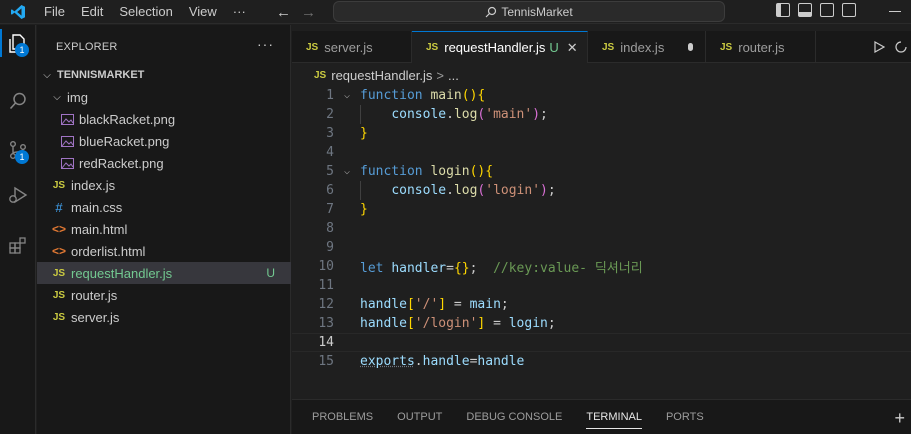  I want to click on toggle-primary-sidebar-icon, so click(783, 10).